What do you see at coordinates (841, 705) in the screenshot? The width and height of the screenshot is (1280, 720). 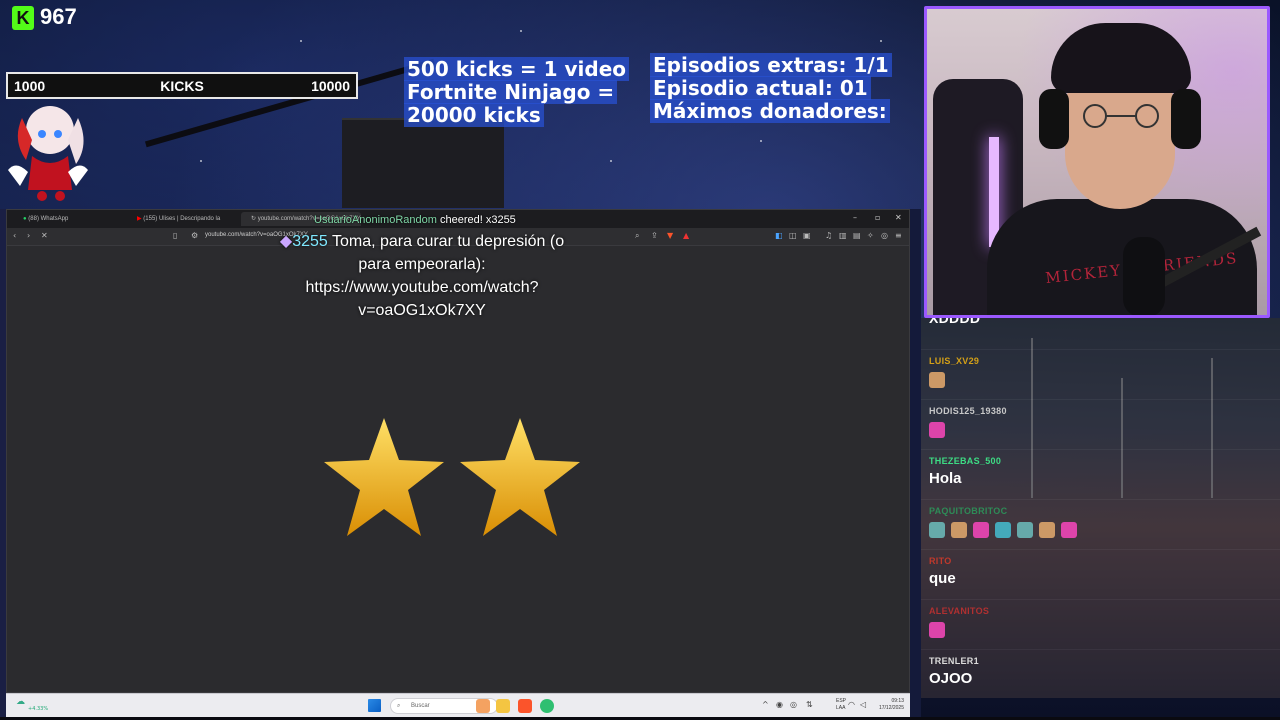 I see `language-indicator: ESP LAA` at bounding box center [841, 705].